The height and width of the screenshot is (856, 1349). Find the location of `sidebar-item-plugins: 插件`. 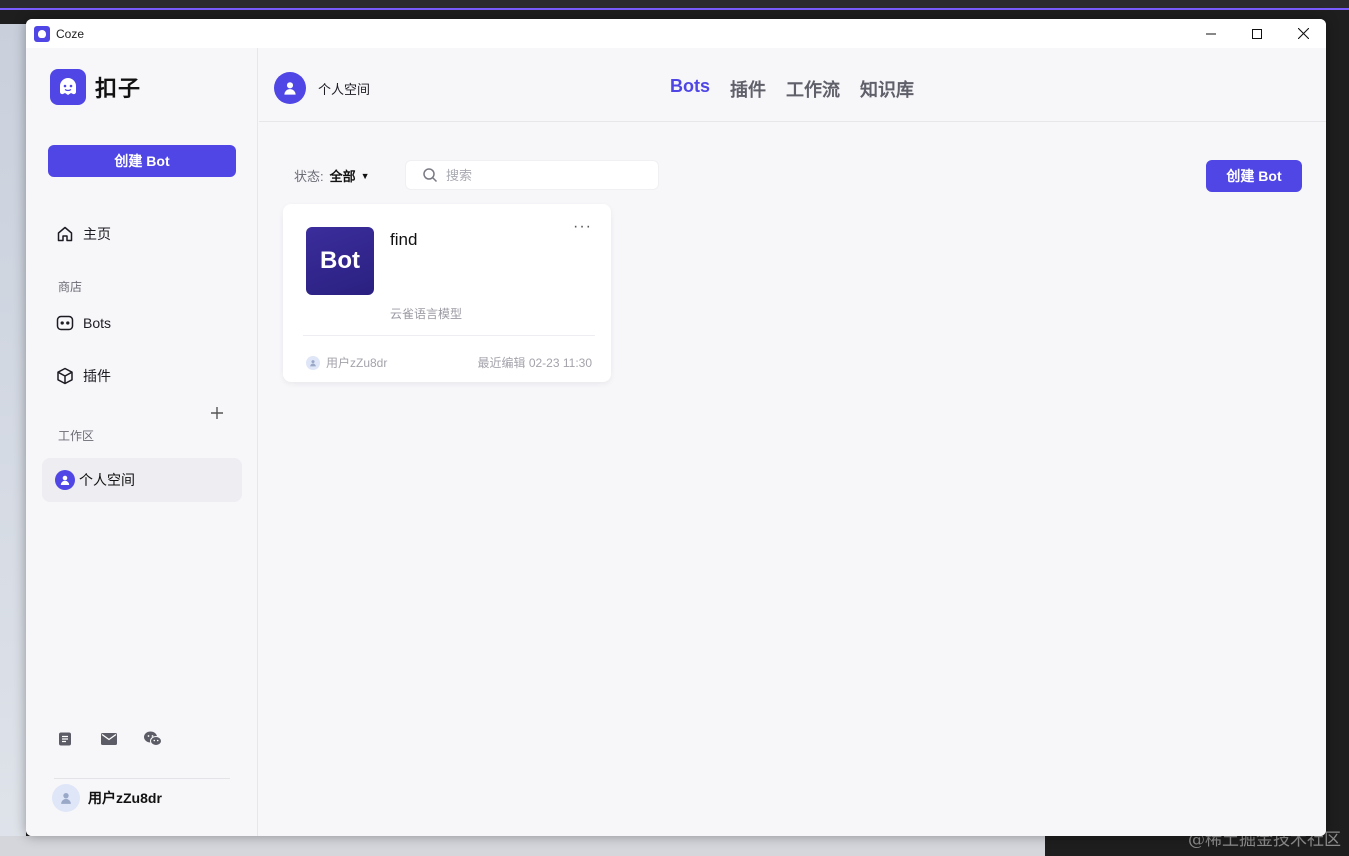

sidebar-item-plugins: 插件 is located at coordinates (83, 376).